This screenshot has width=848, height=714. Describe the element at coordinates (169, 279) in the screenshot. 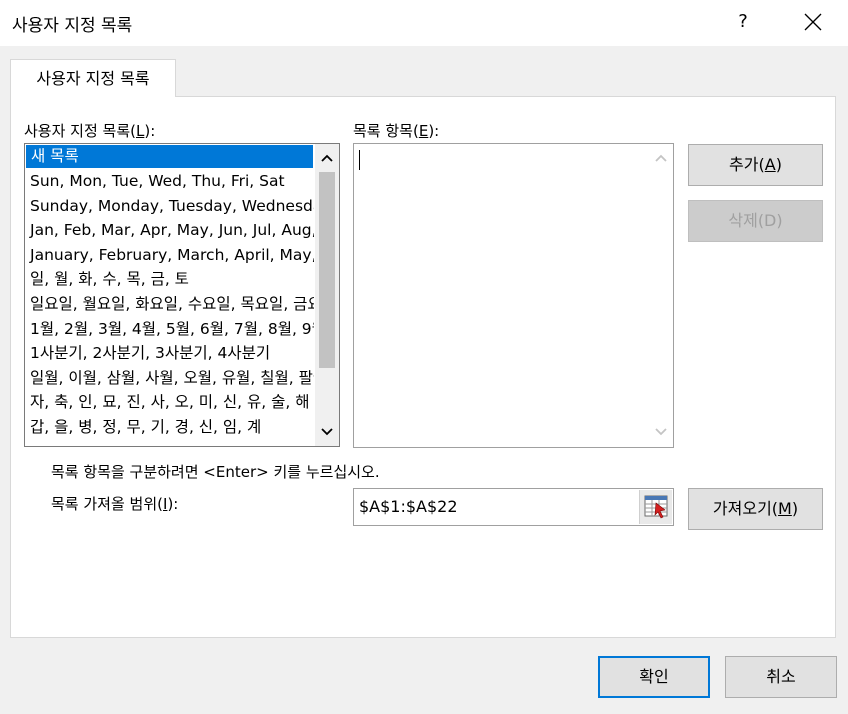

I see `list-item: 일, 월, 화, 수, 목, 금, 토` at that location.